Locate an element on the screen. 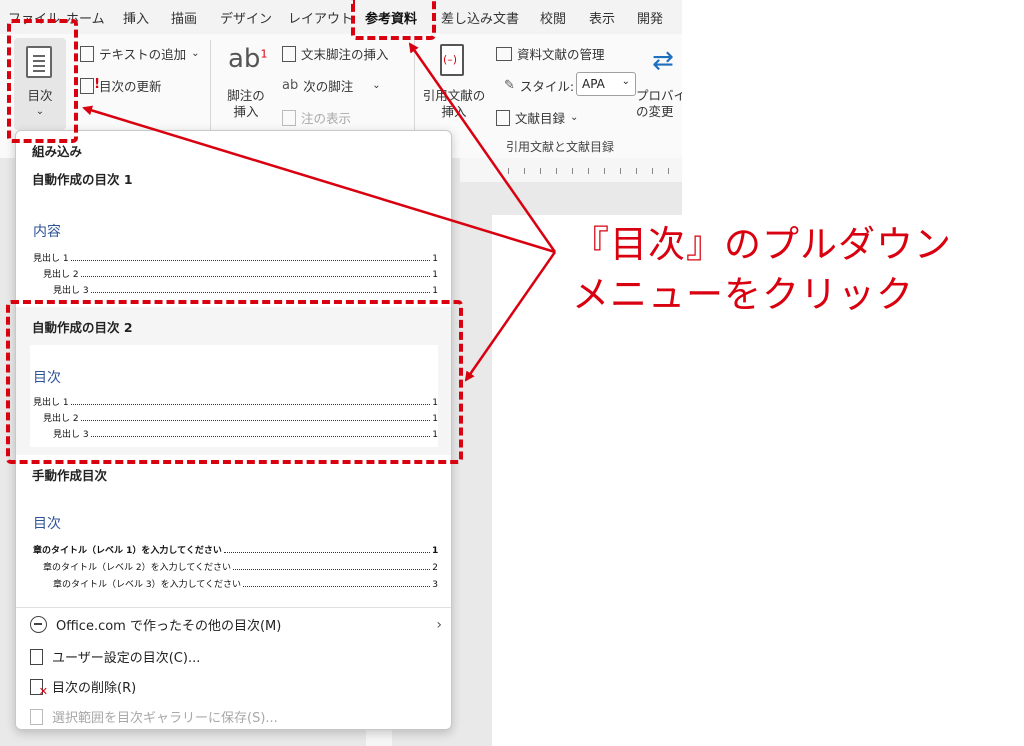 The height and width of the screenshot is (746, 1024). toc-line: 見出し 21 is located at coordinates (240, 275).